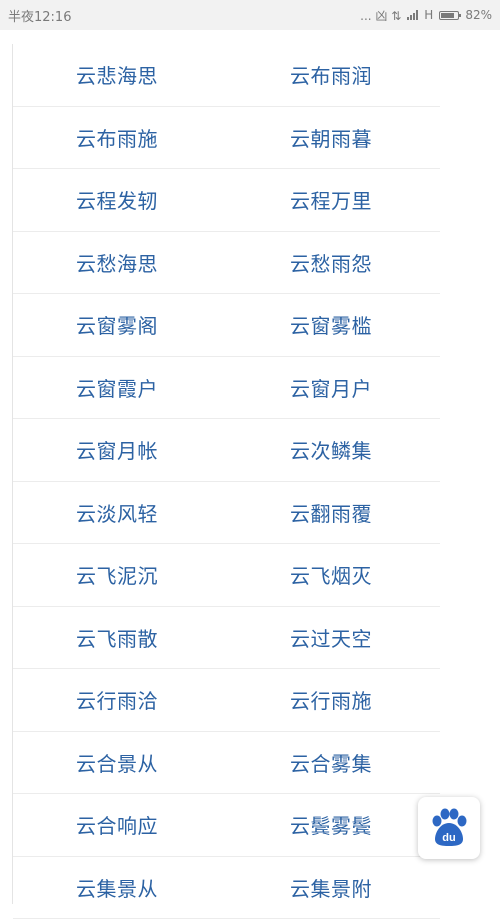  Describe the element at coordinates (183, 387) in the screenshot. I see `idiom-link: 云窗霞户` at that location.